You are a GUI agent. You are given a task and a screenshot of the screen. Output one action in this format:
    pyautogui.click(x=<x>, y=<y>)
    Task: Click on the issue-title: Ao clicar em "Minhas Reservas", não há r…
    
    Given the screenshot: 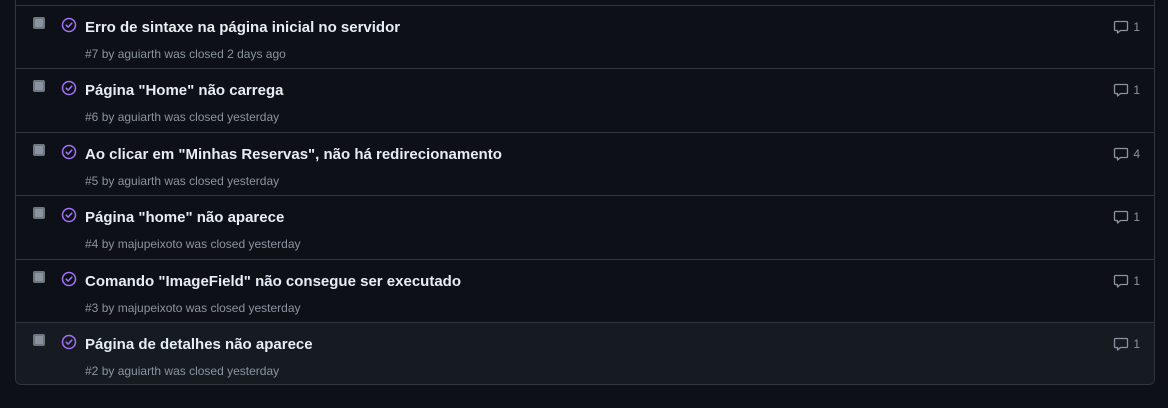 What is the action you would take?
    pyautogui.click(x=293, y=154)
    